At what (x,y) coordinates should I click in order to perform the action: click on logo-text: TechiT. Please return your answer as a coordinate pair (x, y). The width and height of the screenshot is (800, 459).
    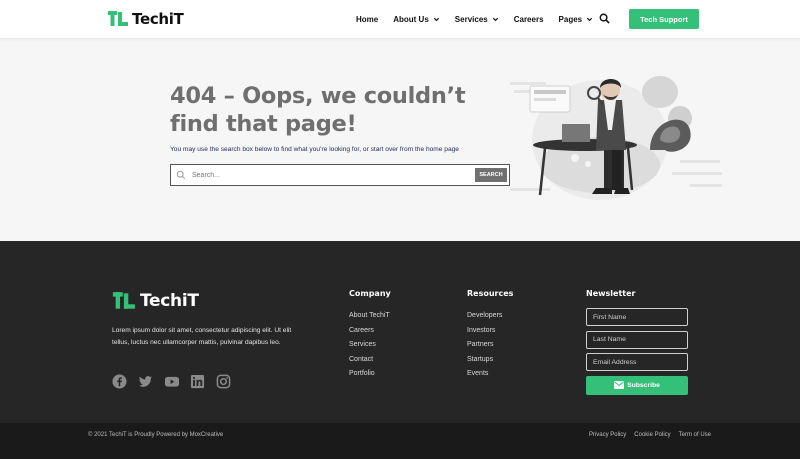
    Looking at the image, I should click on (158, 19).